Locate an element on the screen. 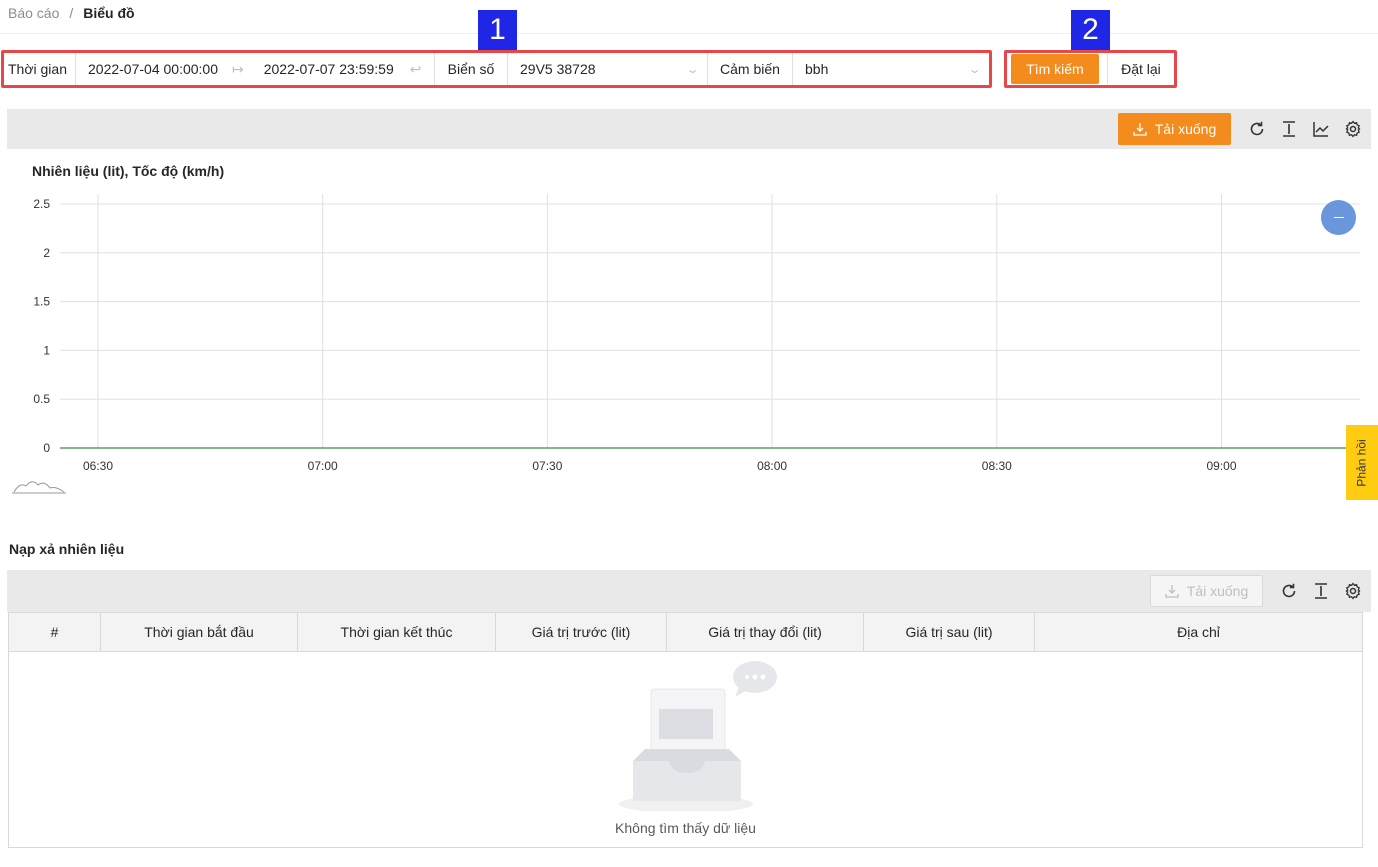 The width and height of the screenshot is (1378, 867). plate-select-value: 29V5 38728 is located at coordinates (558, 69).